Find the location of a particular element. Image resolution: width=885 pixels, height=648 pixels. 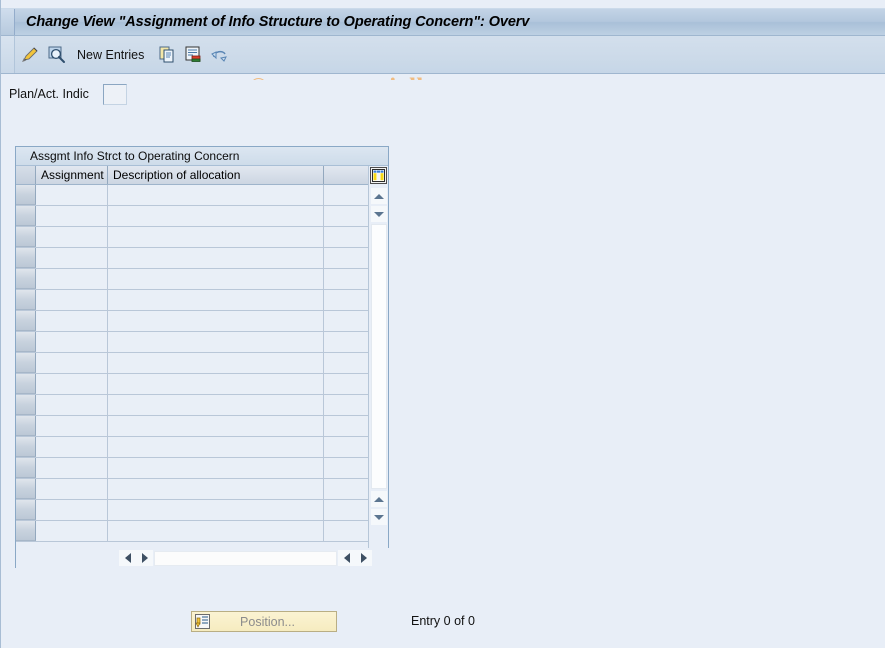

scroll-page-left-button is located at coordinates (144, 558).